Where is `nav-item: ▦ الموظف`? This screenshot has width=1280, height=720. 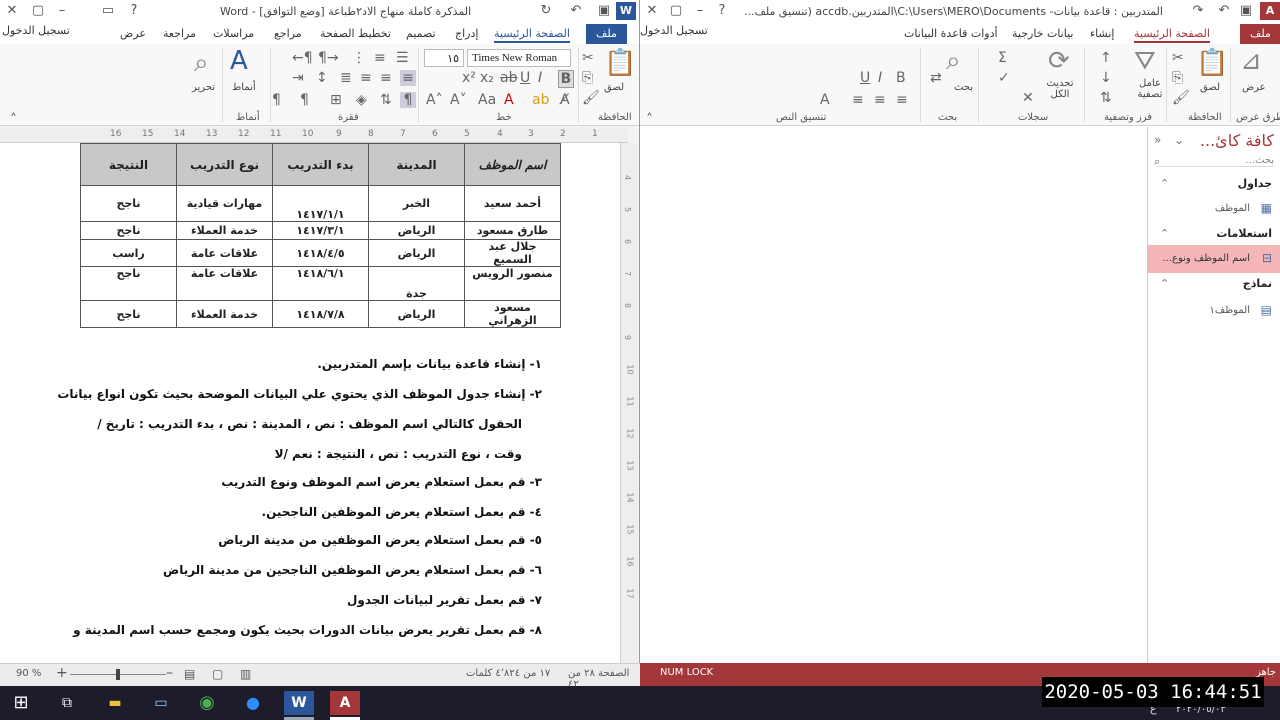 nav-item: ▦ الموظف is located at coordinates (1212, 210).